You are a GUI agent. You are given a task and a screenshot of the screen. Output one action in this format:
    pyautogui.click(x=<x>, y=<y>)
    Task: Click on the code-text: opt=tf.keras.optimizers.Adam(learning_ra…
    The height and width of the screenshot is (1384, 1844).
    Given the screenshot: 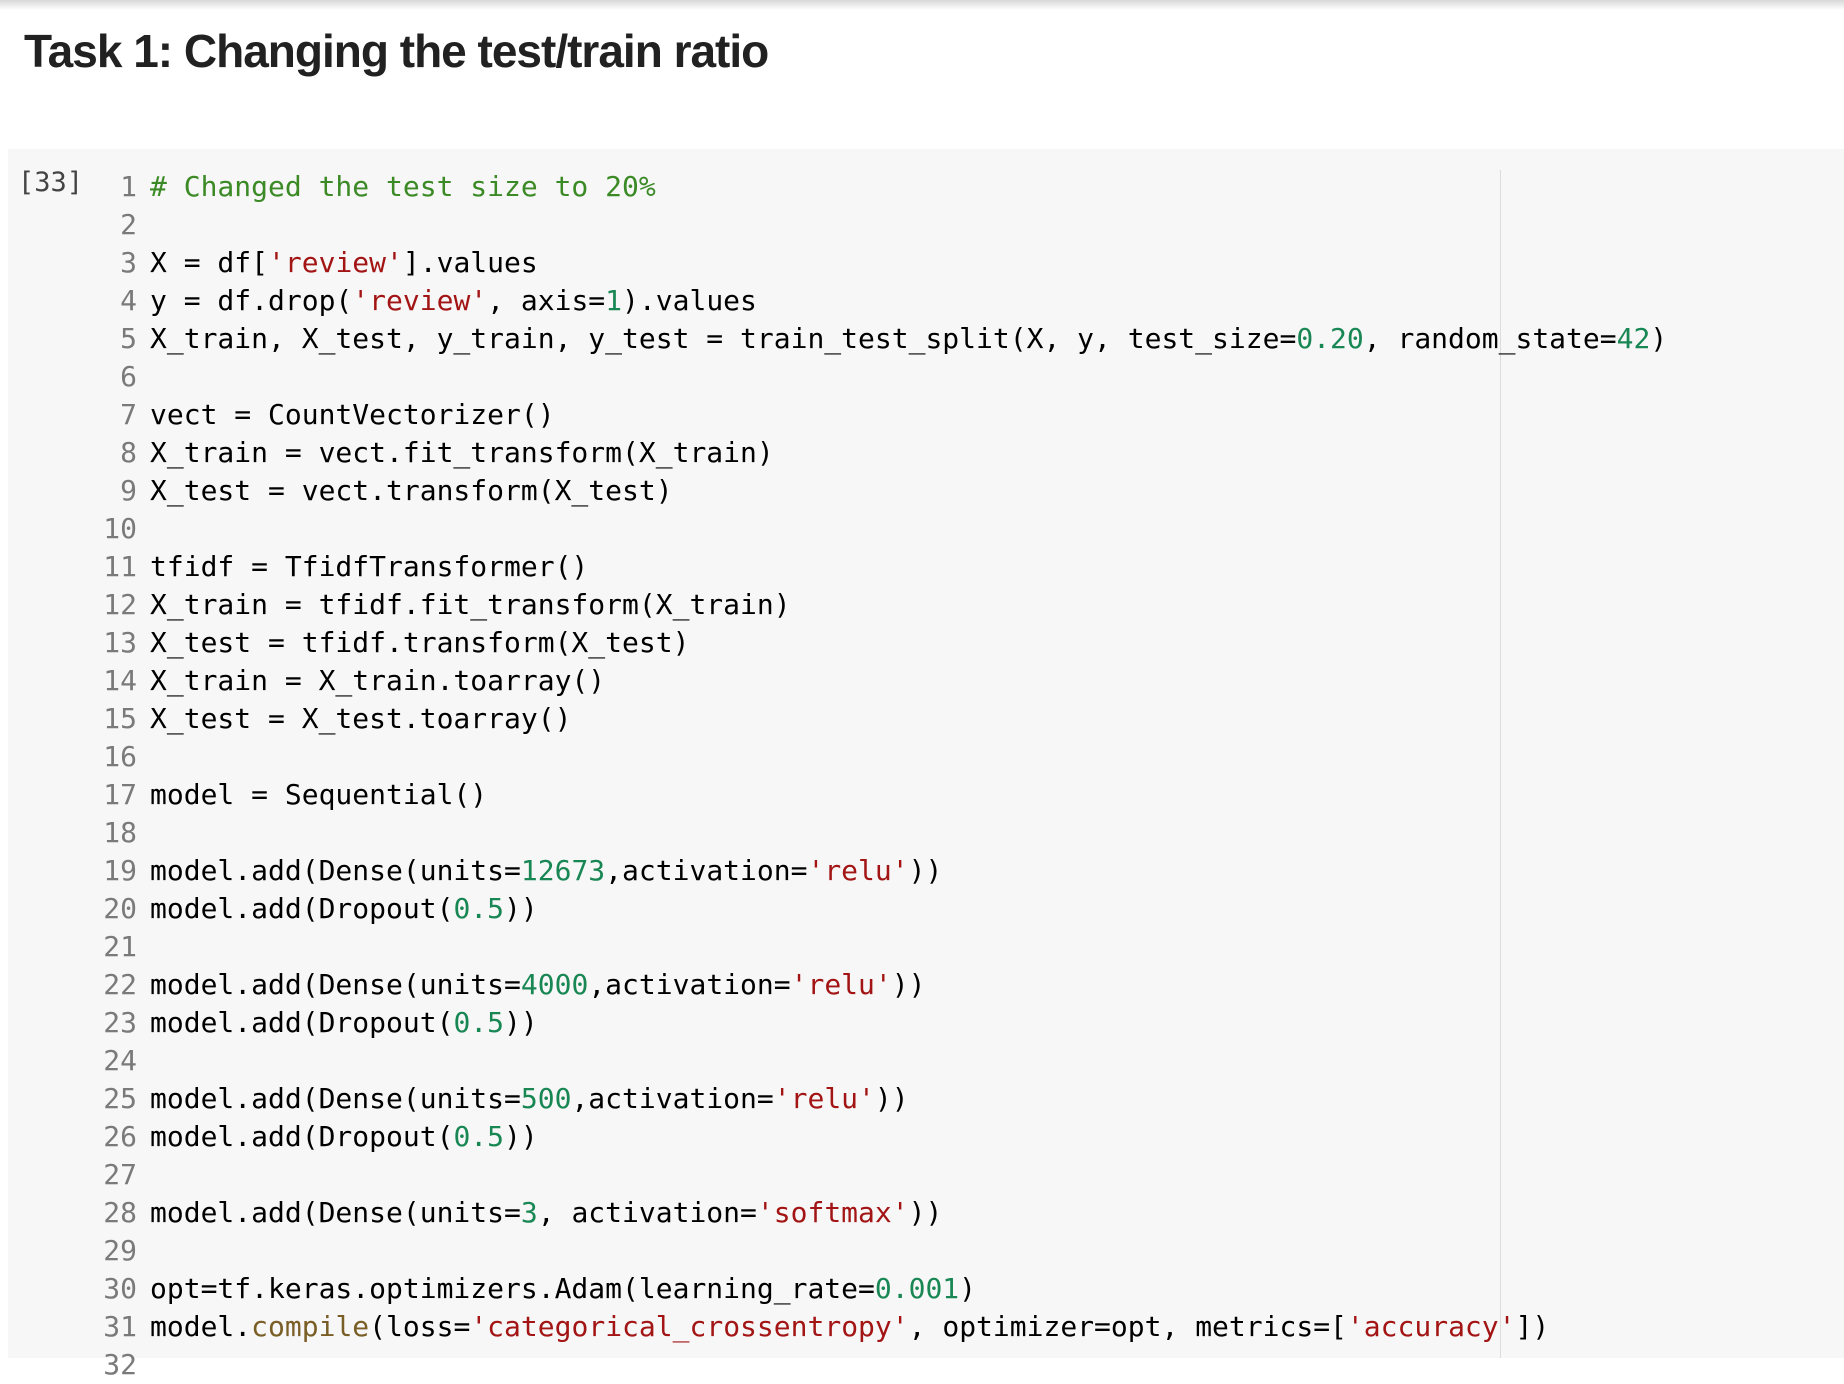 What is the action you would take?
    pyautogui.click(x=563, y=1289)
    